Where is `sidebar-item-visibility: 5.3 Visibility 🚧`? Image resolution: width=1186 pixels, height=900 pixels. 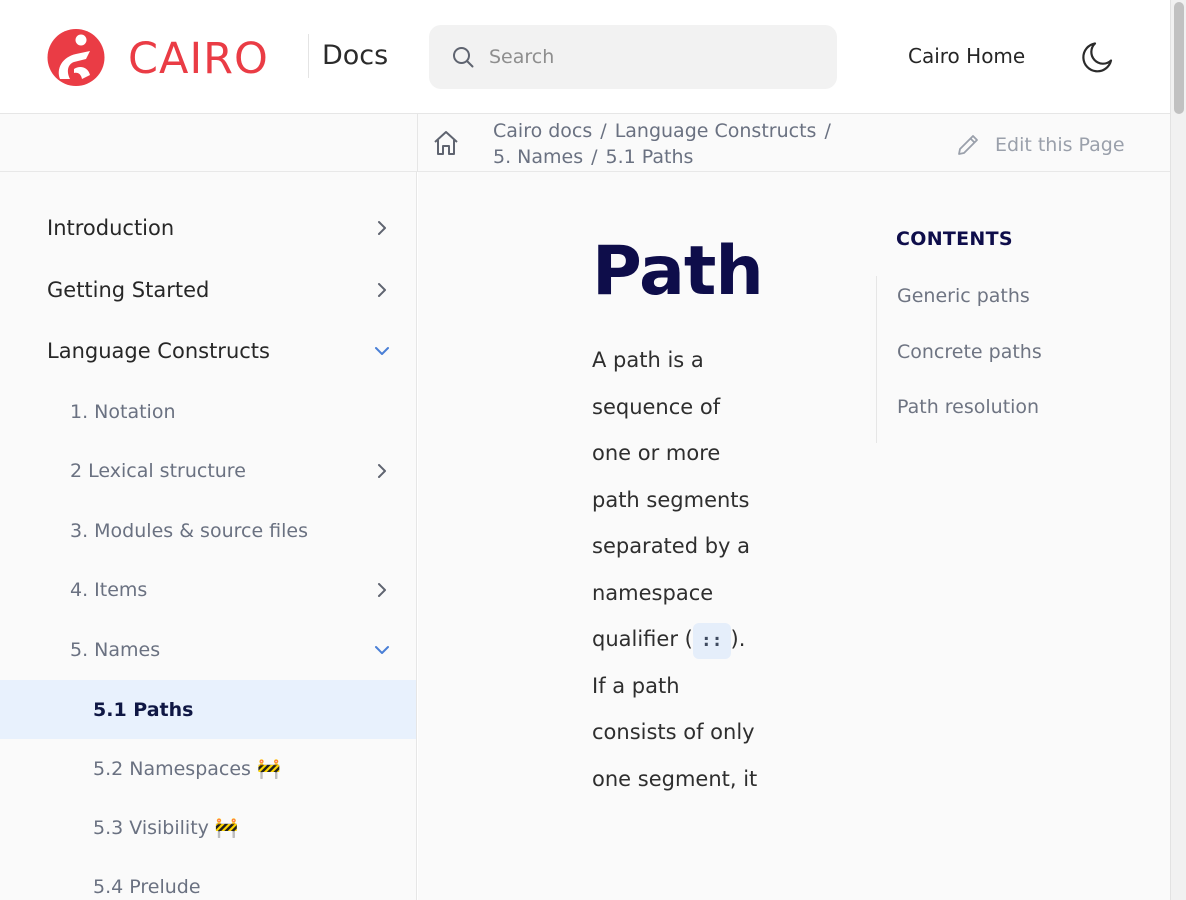 sidebar-item-visibility: 5.3 Visibility 🚧 is located at coordinates (208, 827).